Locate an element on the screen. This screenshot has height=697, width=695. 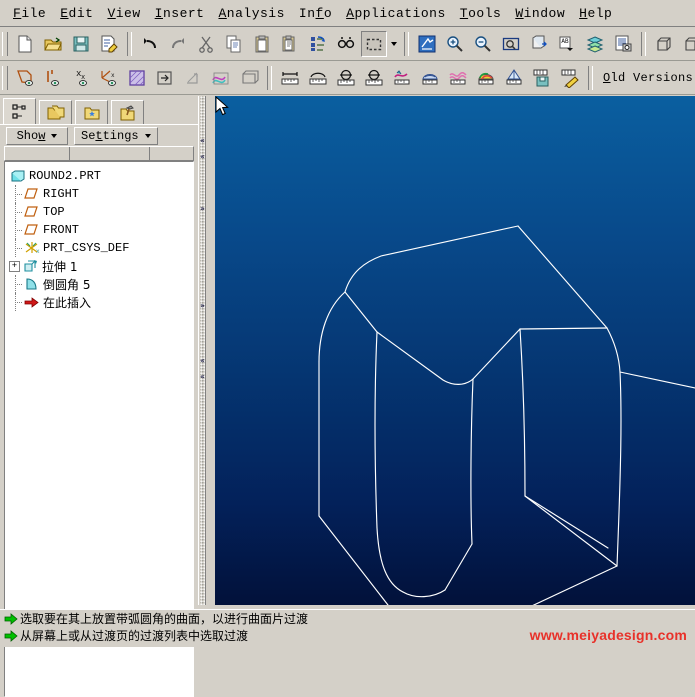
tree-item-top: TOP is located at coordinates (101, 212).